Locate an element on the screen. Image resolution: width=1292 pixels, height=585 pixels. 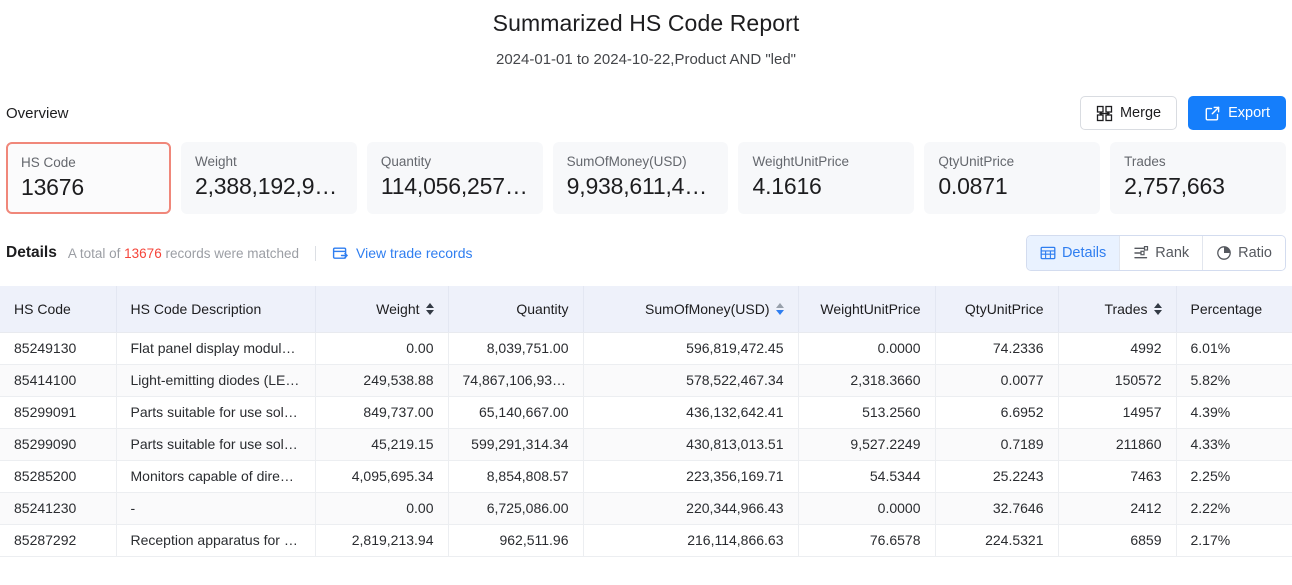
table-cell: 85285200 is located at coordinates (58, 476).